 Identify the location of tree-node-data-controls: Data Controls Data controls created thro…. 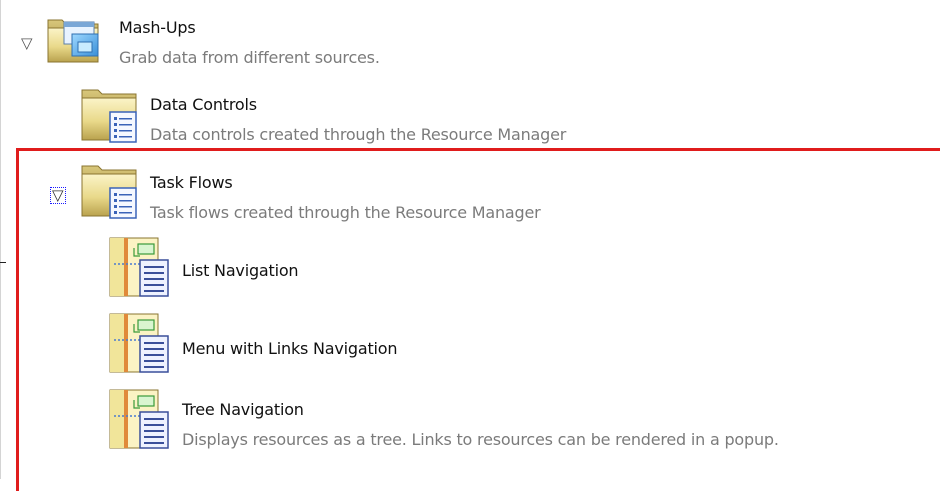
(470, 114).